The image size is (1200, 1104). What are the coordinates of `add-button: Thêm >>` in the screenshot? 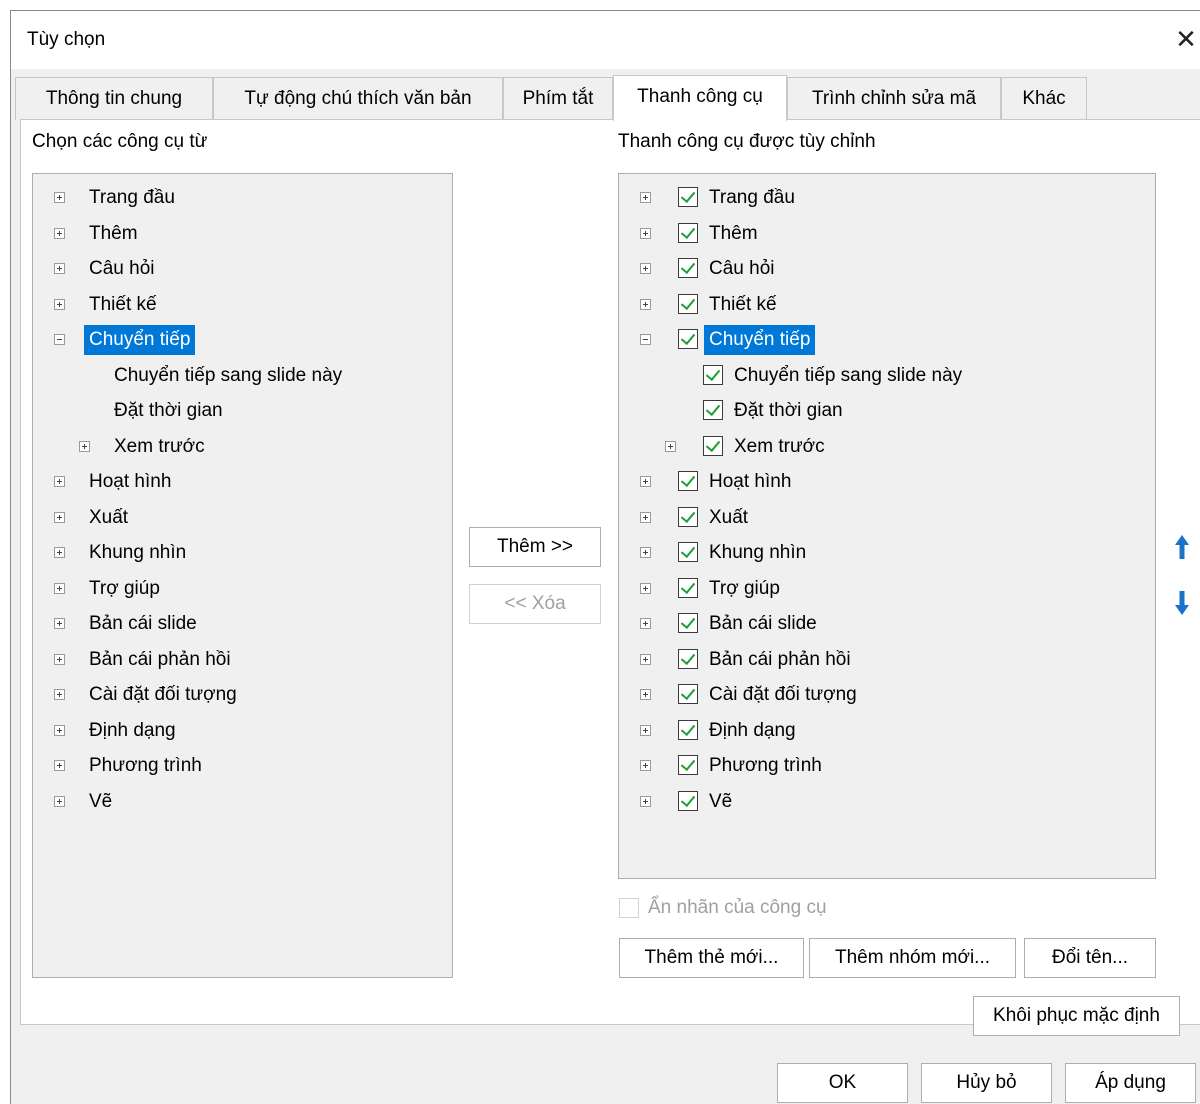 It's located at (535, 547).